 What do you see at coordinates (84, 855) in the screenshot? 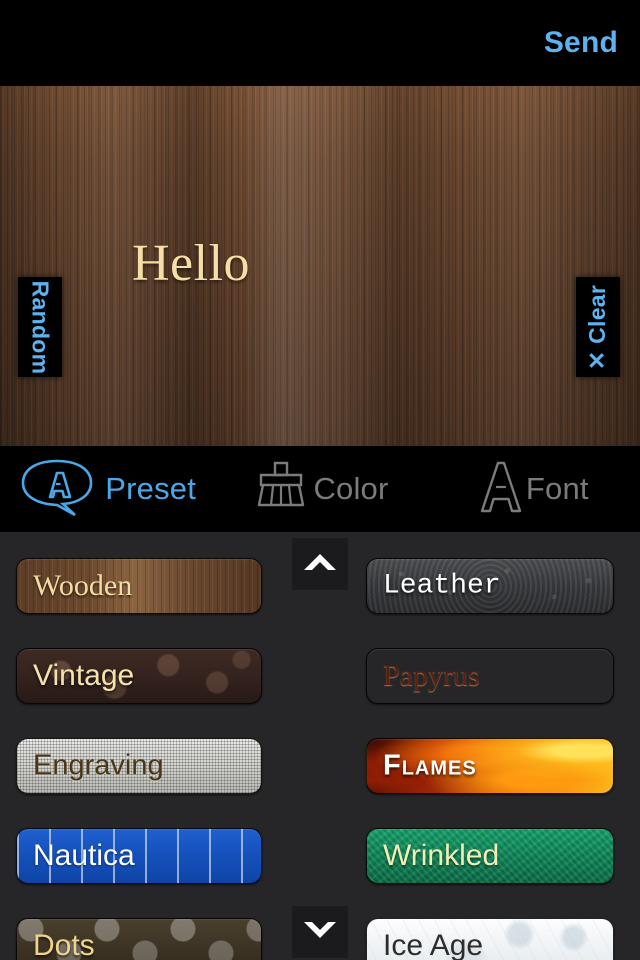
I see `preset-label: Nautica` at bounding box center [84, 855].